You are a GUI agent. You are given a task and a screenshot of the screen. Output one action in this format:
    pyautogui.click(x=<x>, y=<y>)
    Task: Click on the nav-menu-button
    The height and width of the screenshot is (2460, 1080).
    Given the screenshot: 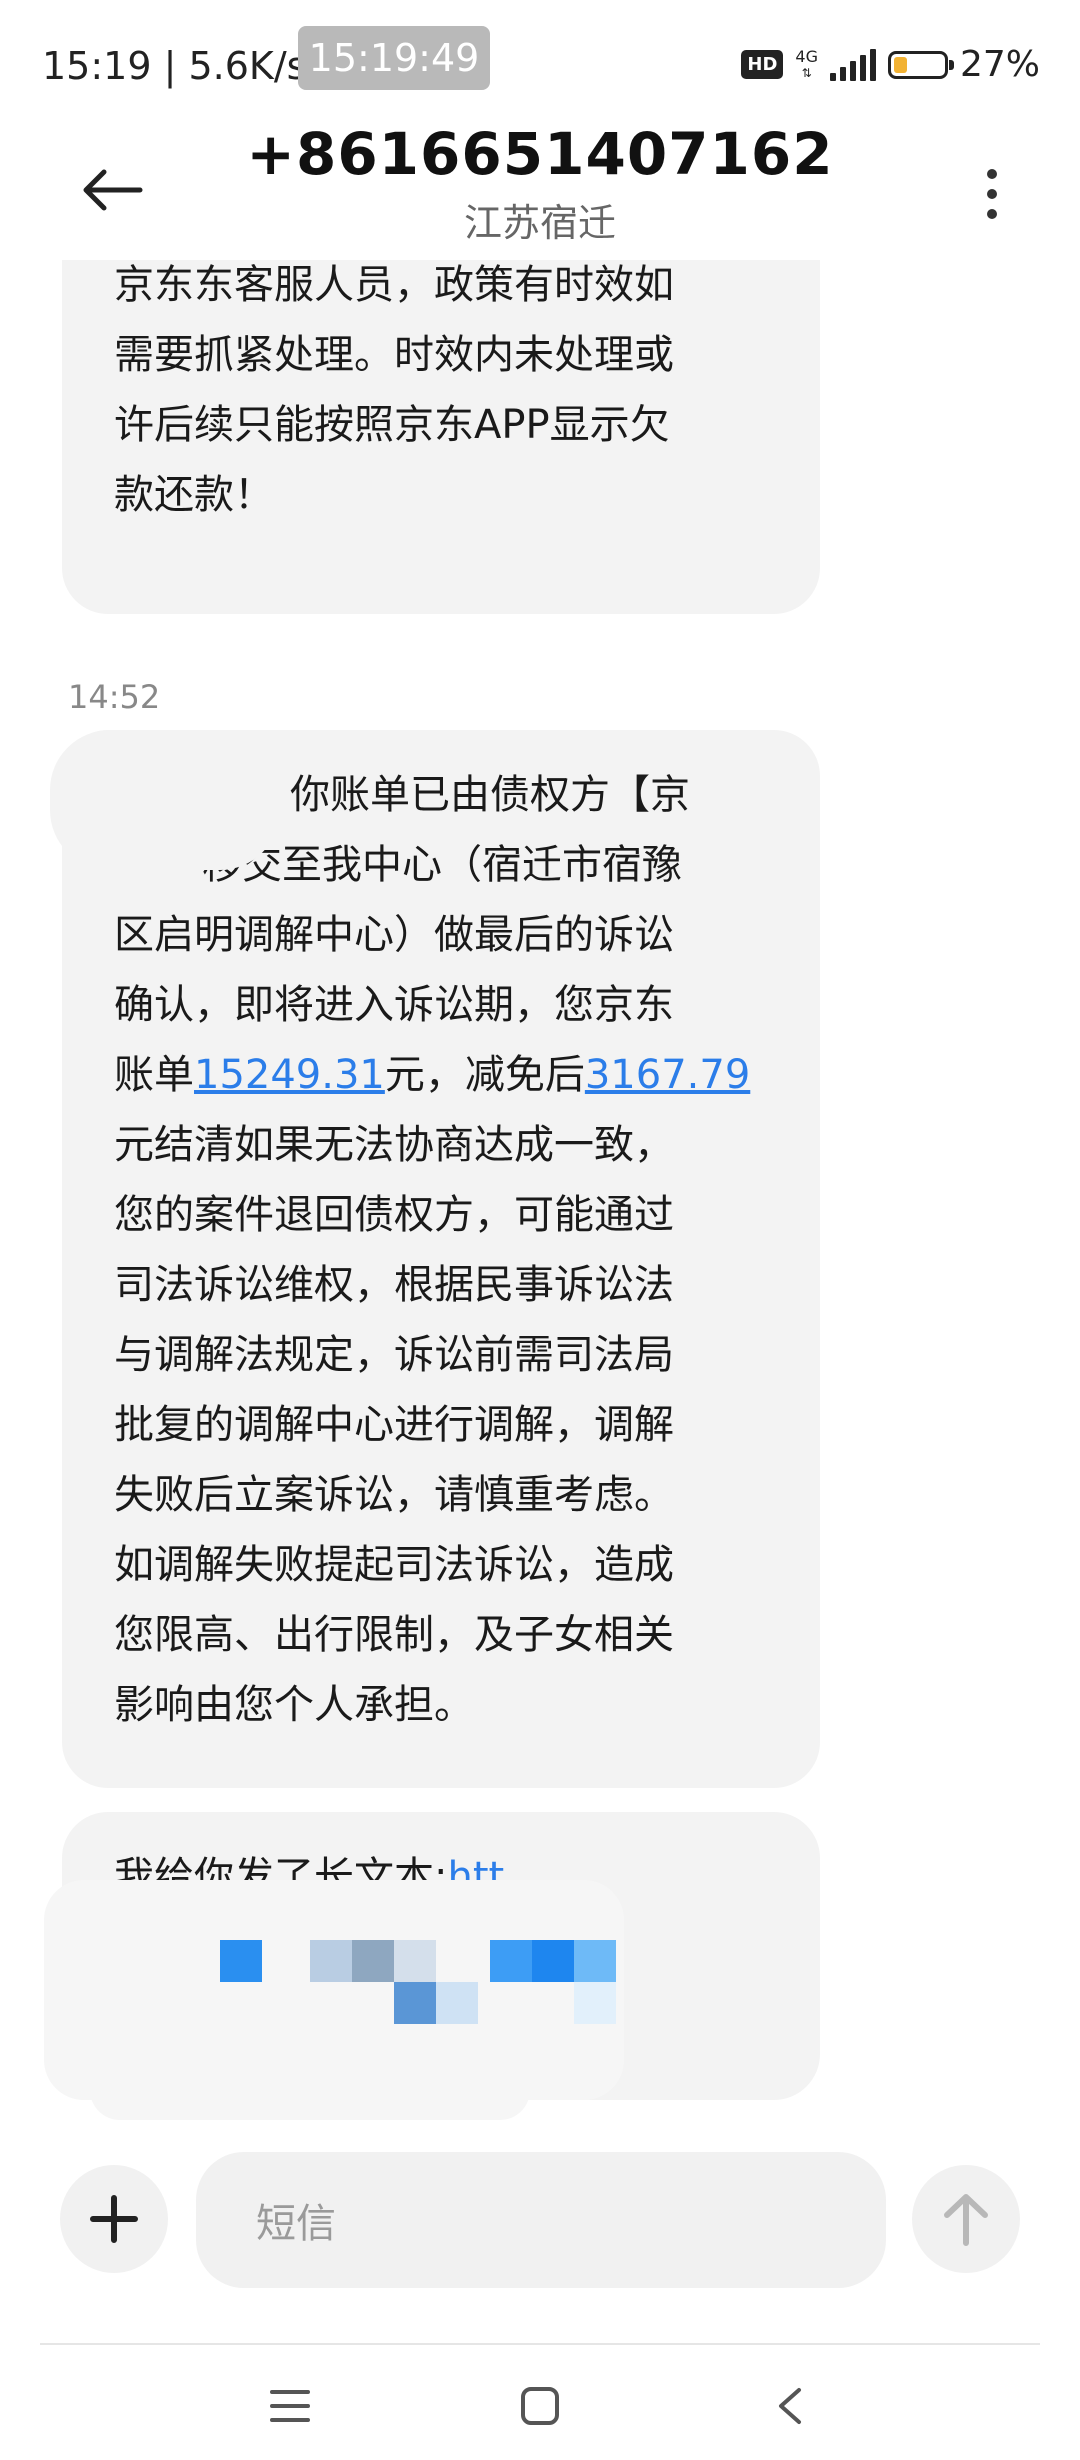 What is the action you would take?
    pyautogui.click(x=290, y=2406)
    